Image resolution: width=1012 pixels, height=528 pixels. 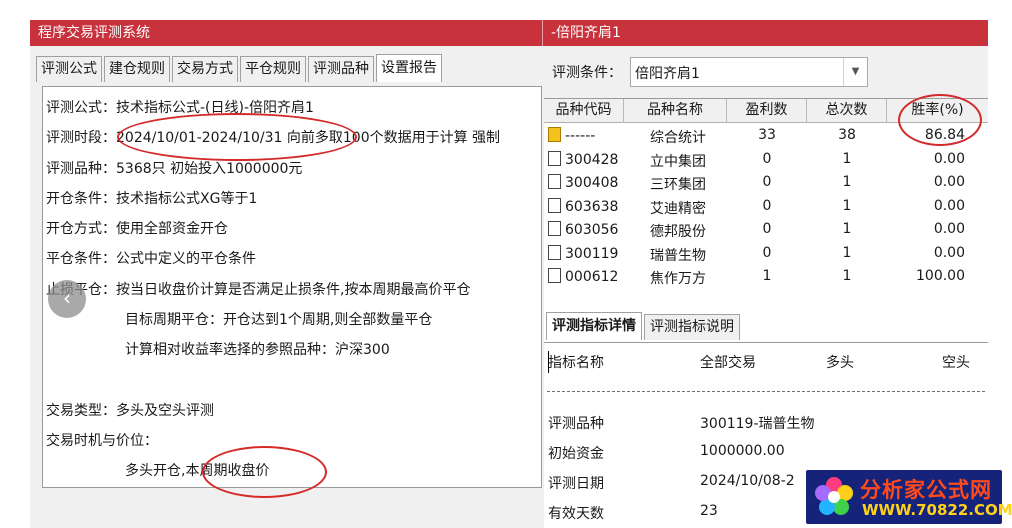 I want to click on condition-select: 倍阳齐肩1 ▼, so click(x=749, y=72).